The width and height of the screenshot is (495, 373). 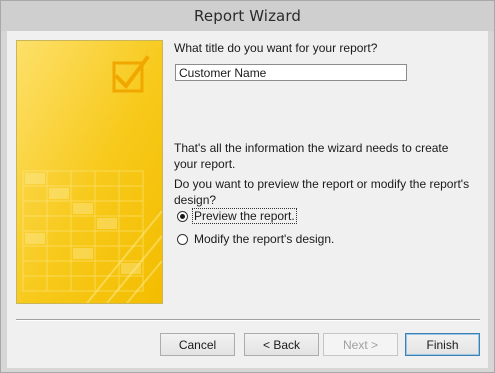 I want to click on title-bar: Report Wizard, so click(x=247, y=16).